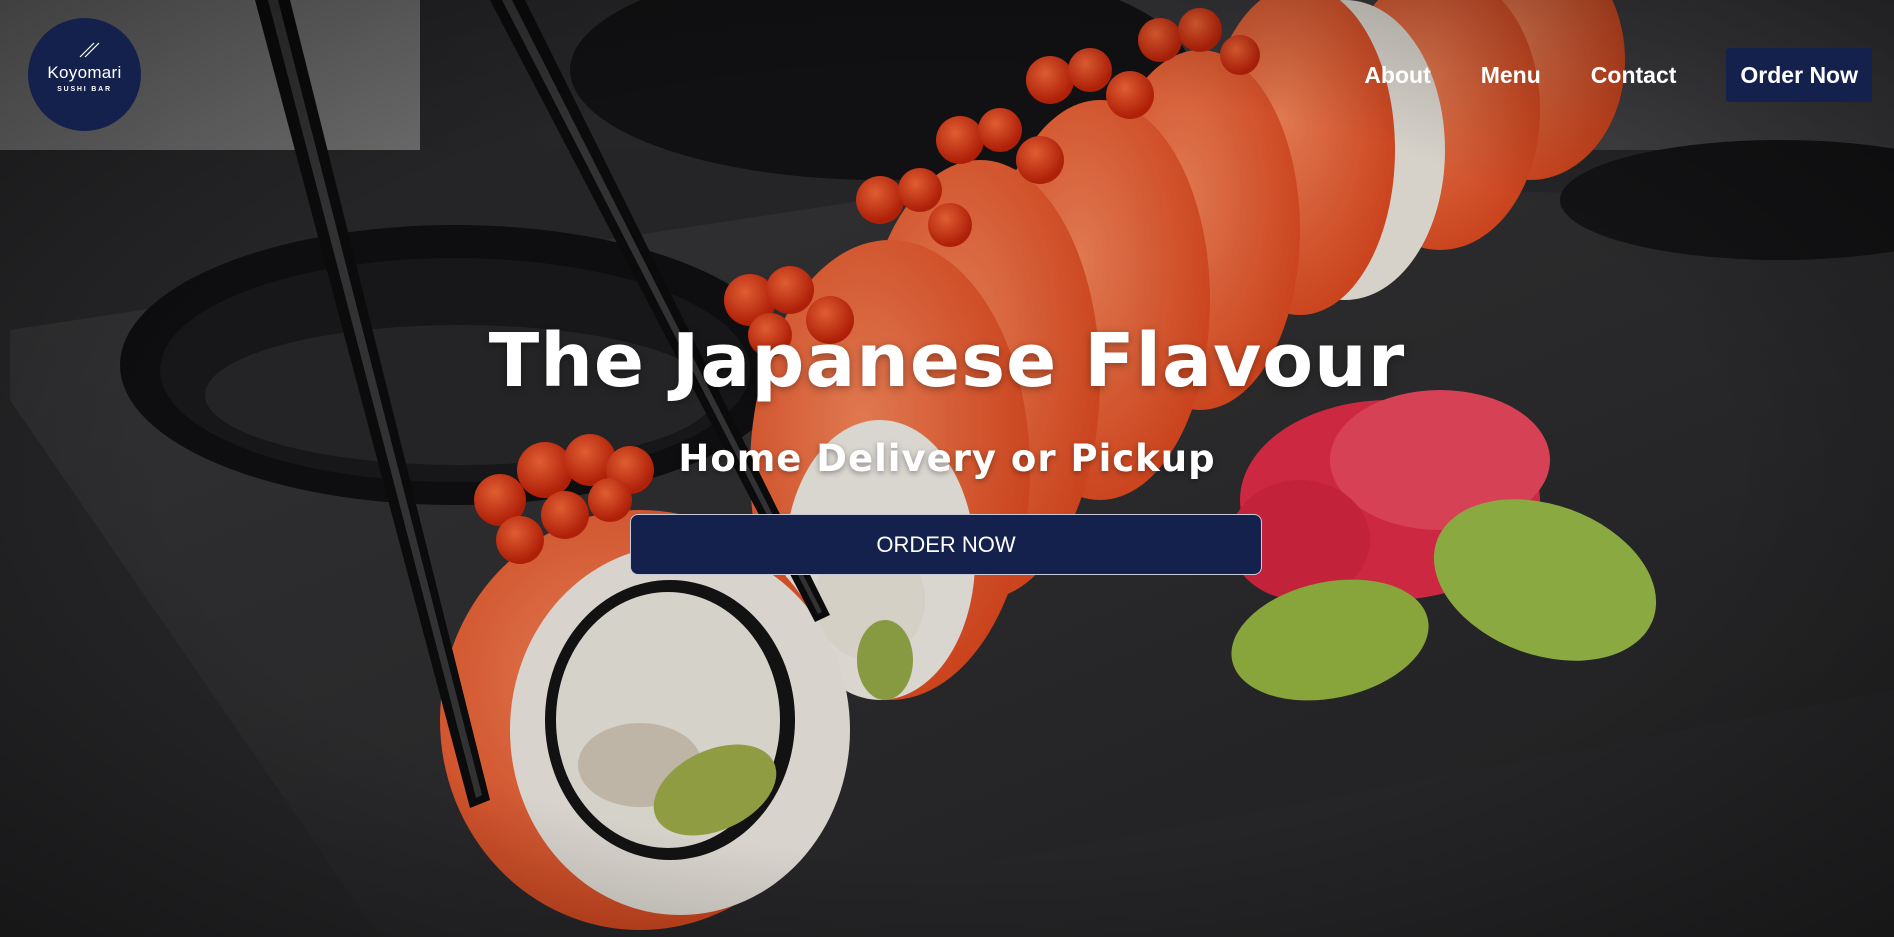 This screenshot has width=1894, height=937. What do you see at coordinates (84, 89) in the screenshot?
I see `brand-tagline: SUSHI BAR` at bounding box center [84, 89].